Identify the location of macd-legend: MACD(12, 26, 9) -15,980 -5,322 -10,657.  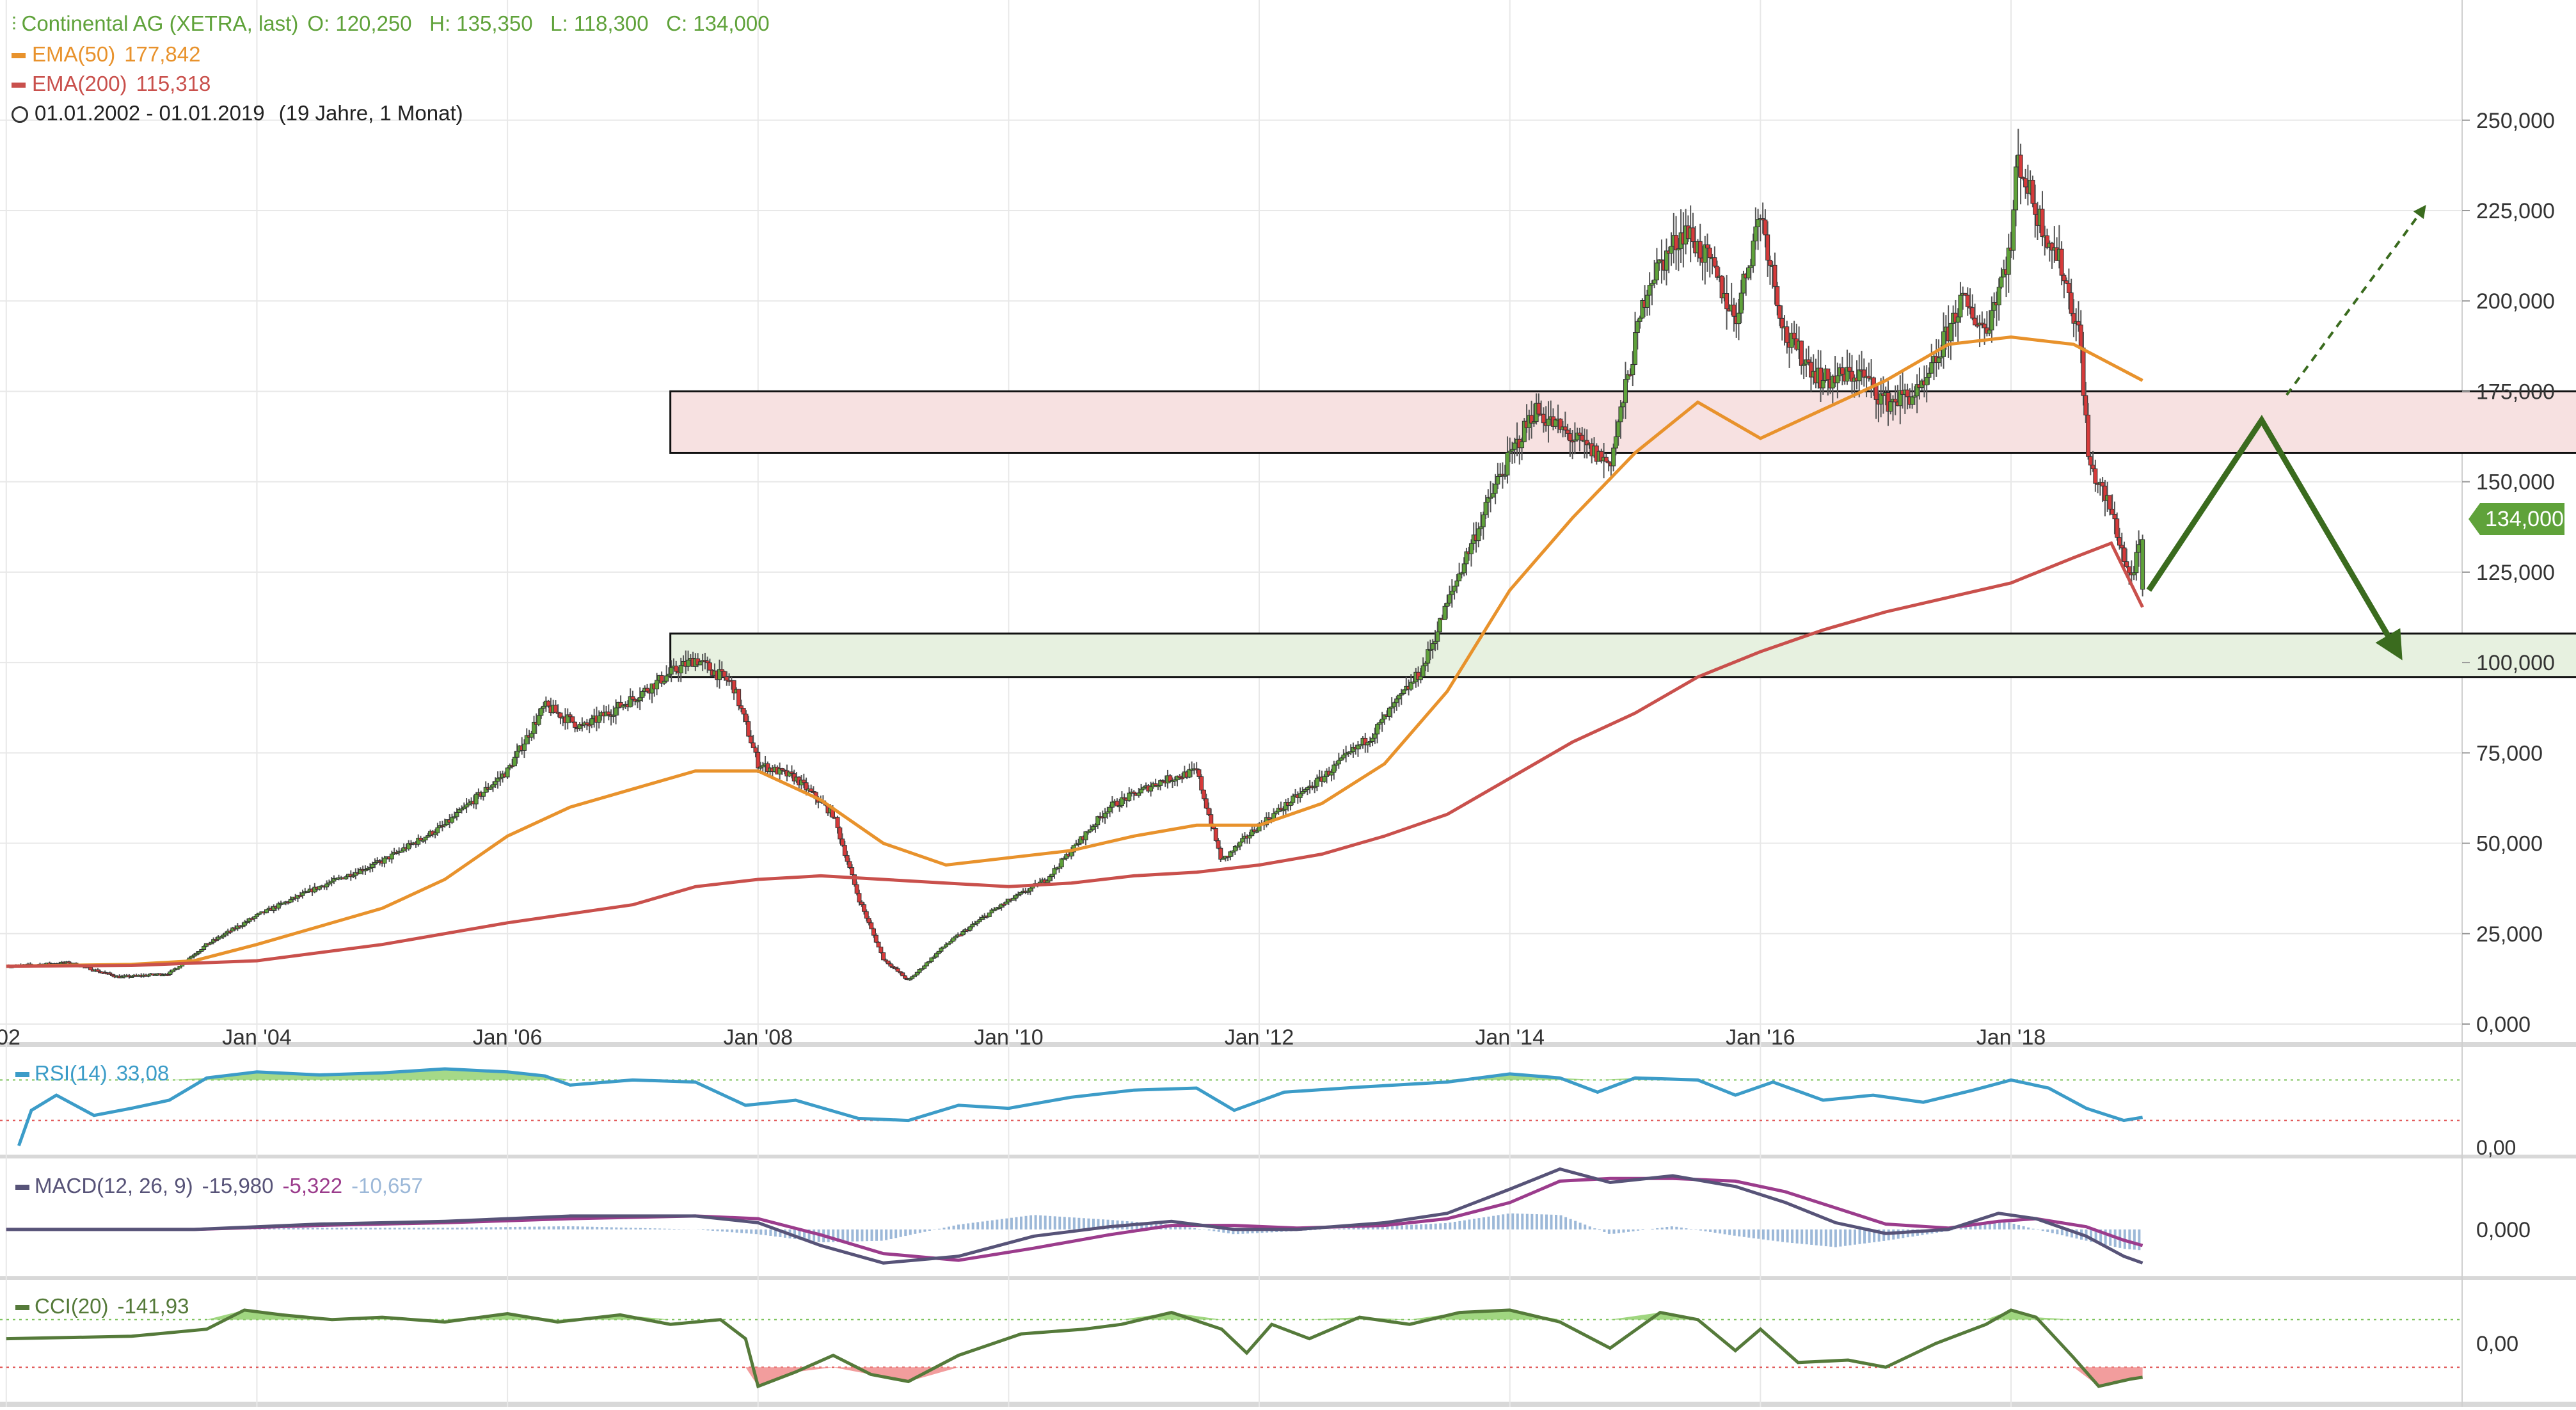
(224, 1186).